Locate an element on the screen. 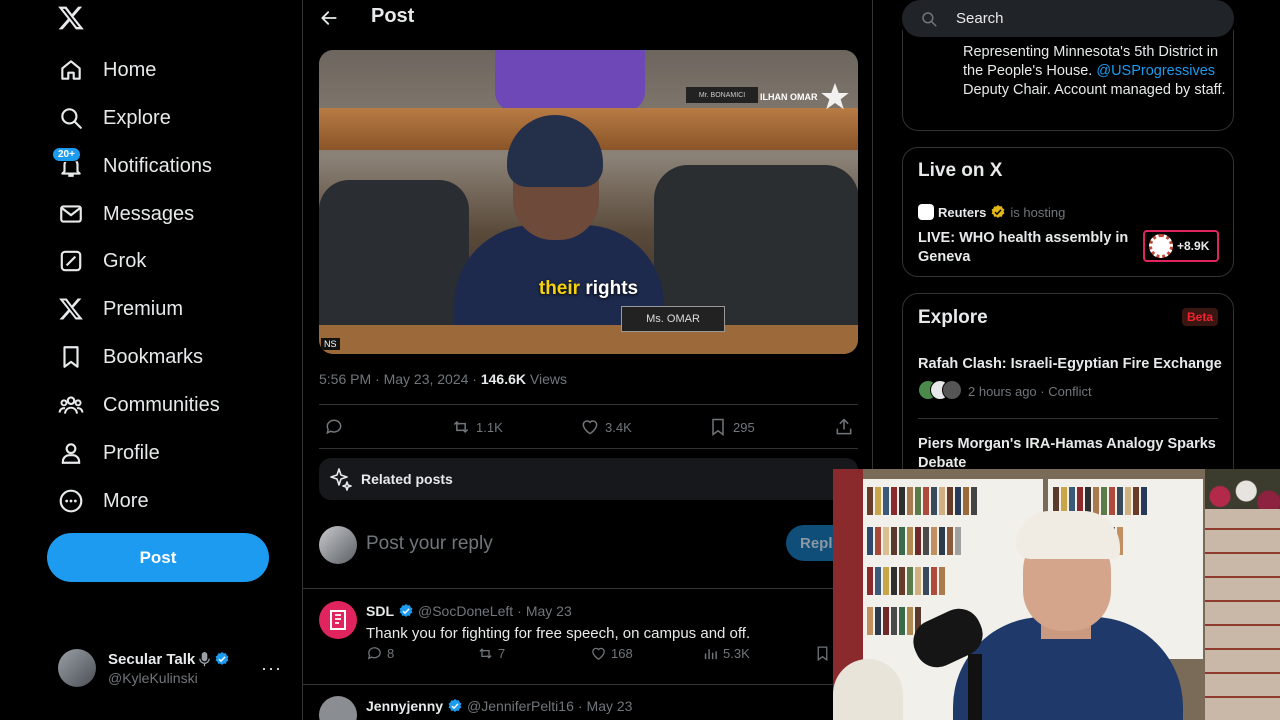 The width and height of the screenshot is (1280, 720). hosting-label: is hosting is located at coordinates (1038, 212).